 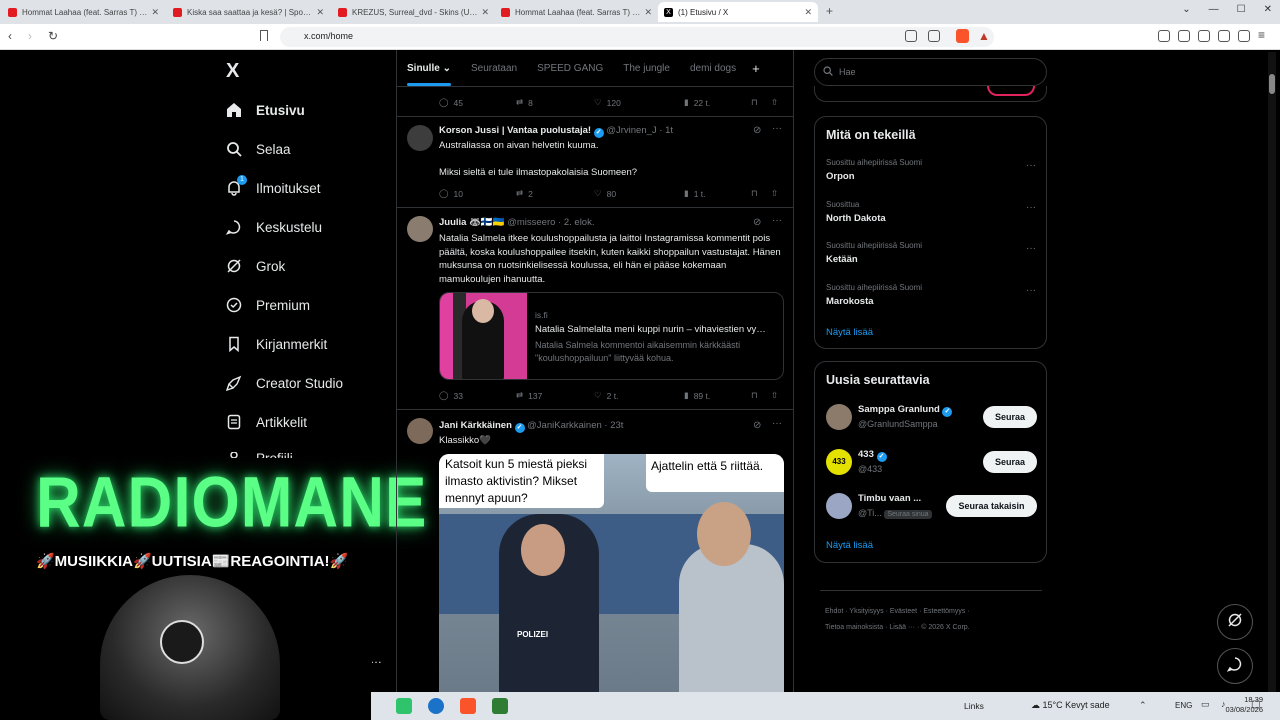 What do you see at coordinates (53, 36) in the screenshot?
I see `reload-icon: ↻` at bounding box center [53, 36].